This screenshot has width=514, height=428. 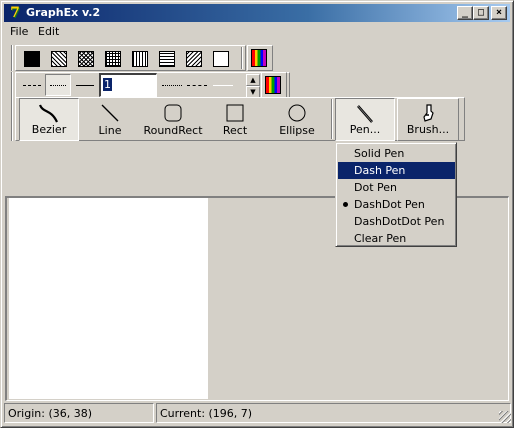 I want to click on menu-item-dash-pen: Dash Pen, so click(x=396, y=170).